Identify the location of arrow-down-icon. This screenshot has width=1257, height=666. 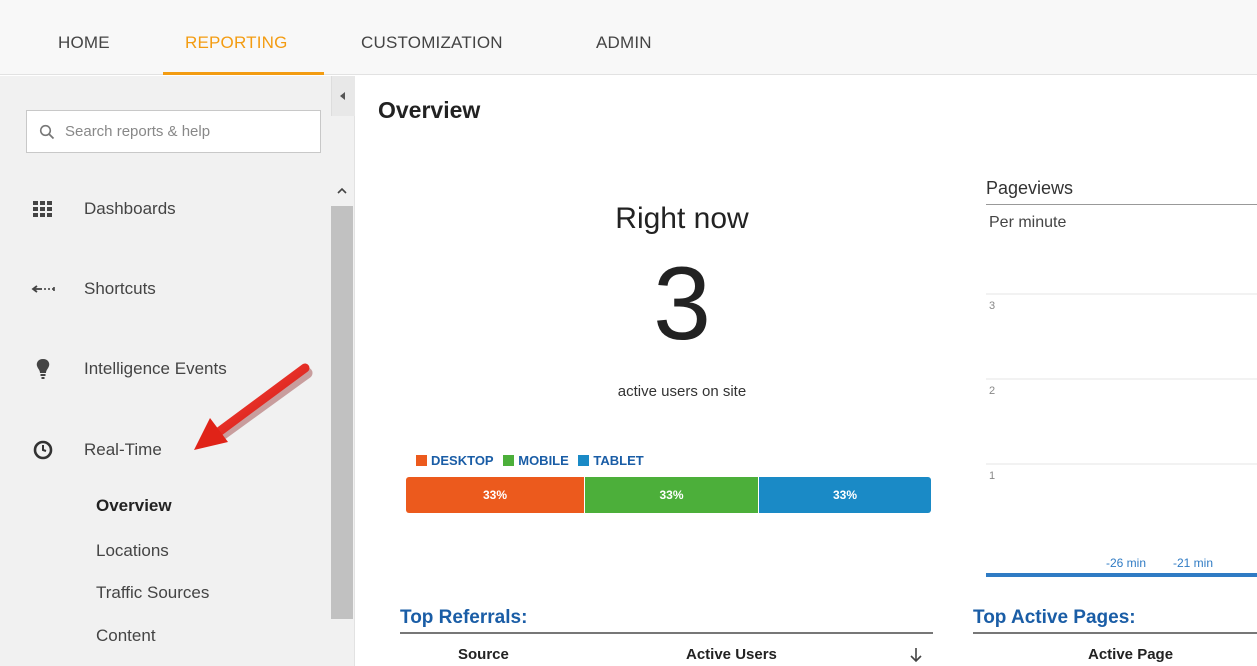
(916, 655).